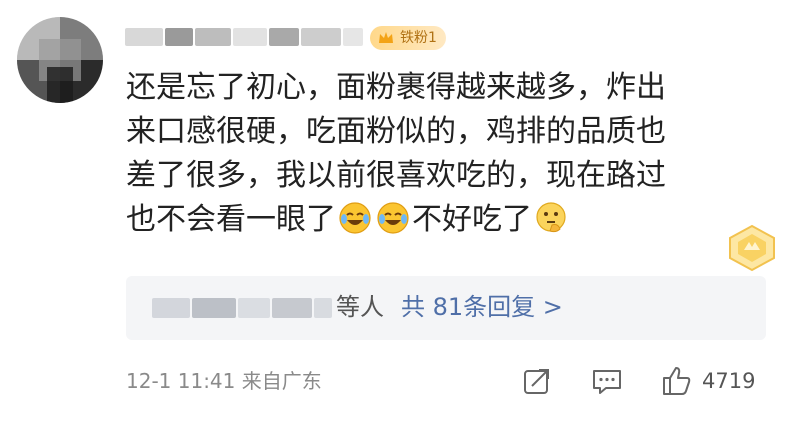 The height and width of the screenshot is (421, 795). I want to click on comment-meta: 12-1 11:41 来自广东, so click(224, 381).